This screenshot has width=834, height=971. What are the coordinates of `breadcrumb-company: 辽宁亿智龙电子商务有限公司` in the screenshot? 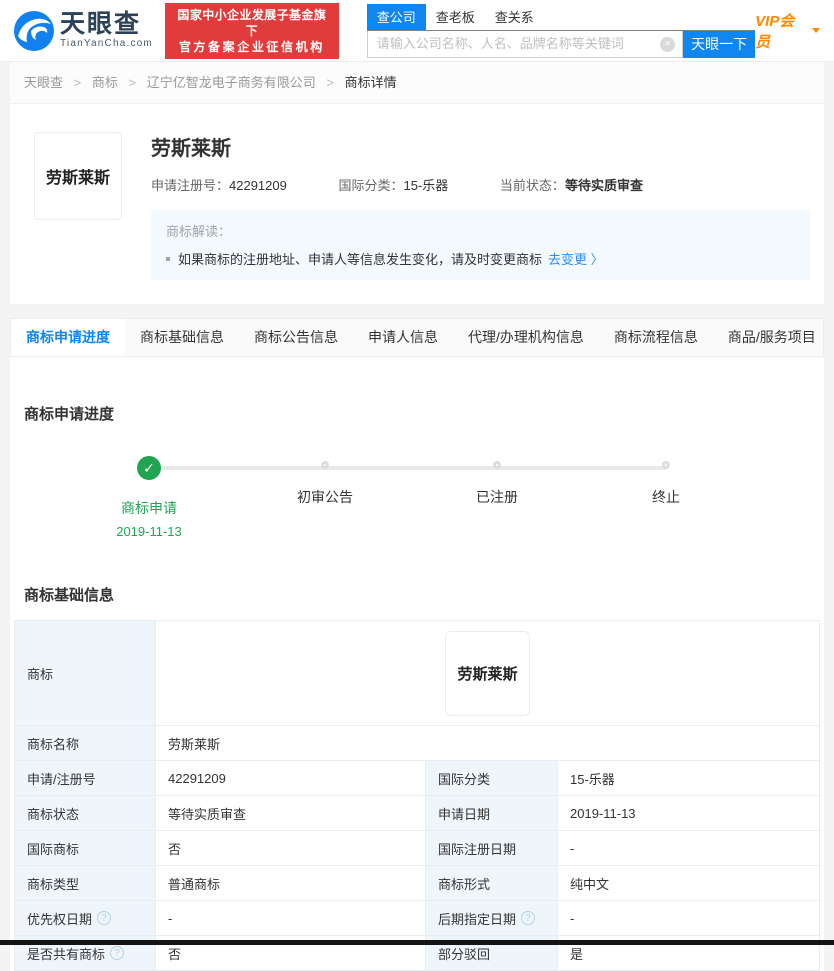 It's located at (231, 82).